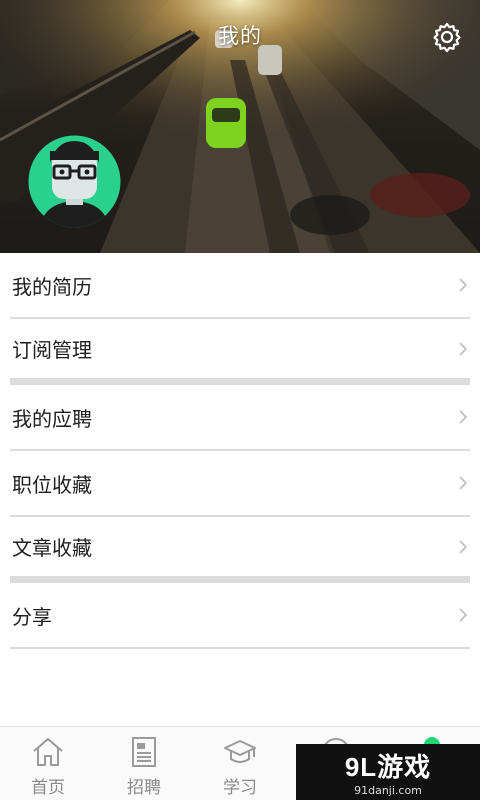 The width and height of the screenshot is (480, 800). I want to click on tab-label: 首页, so click(48, 788).